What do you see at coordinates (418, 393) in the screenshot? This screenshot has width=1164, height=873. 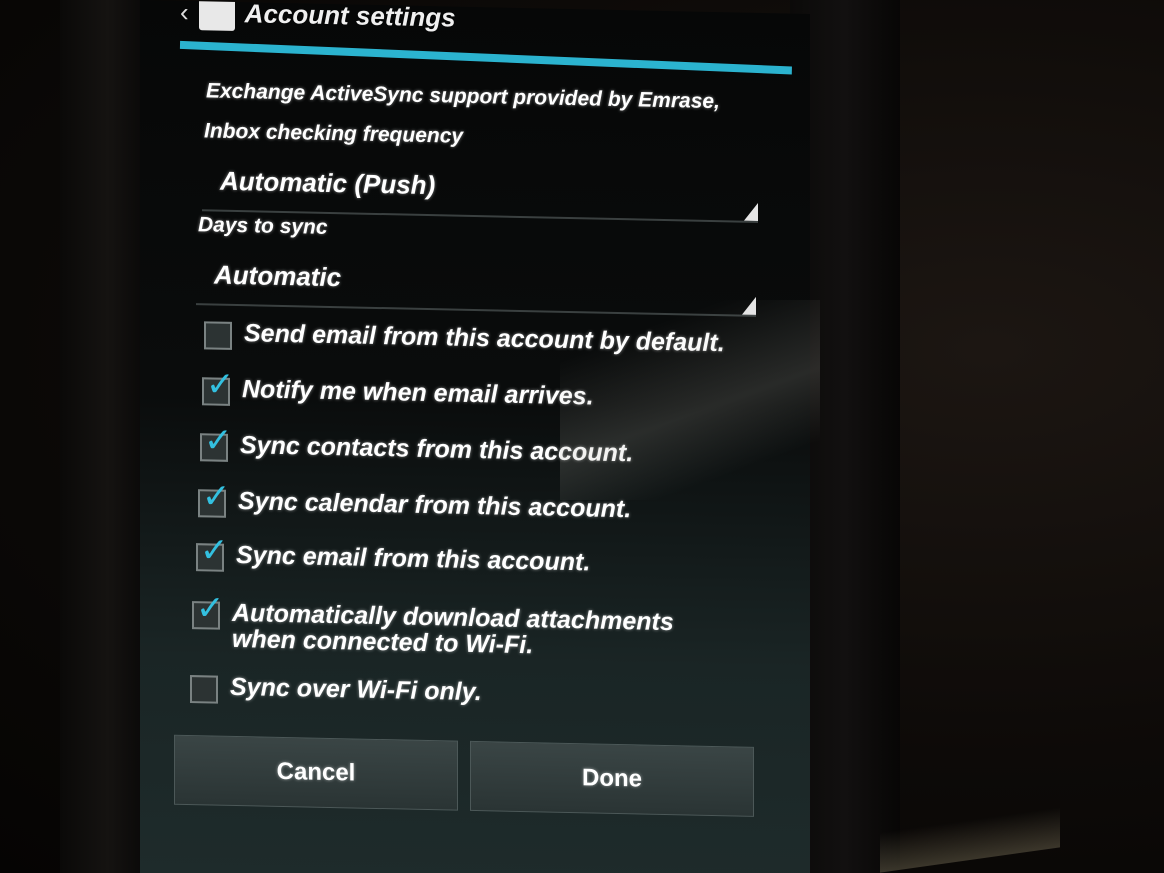 I see `option-label: Notify me when email arrives.` at bounding box center [418, 393].